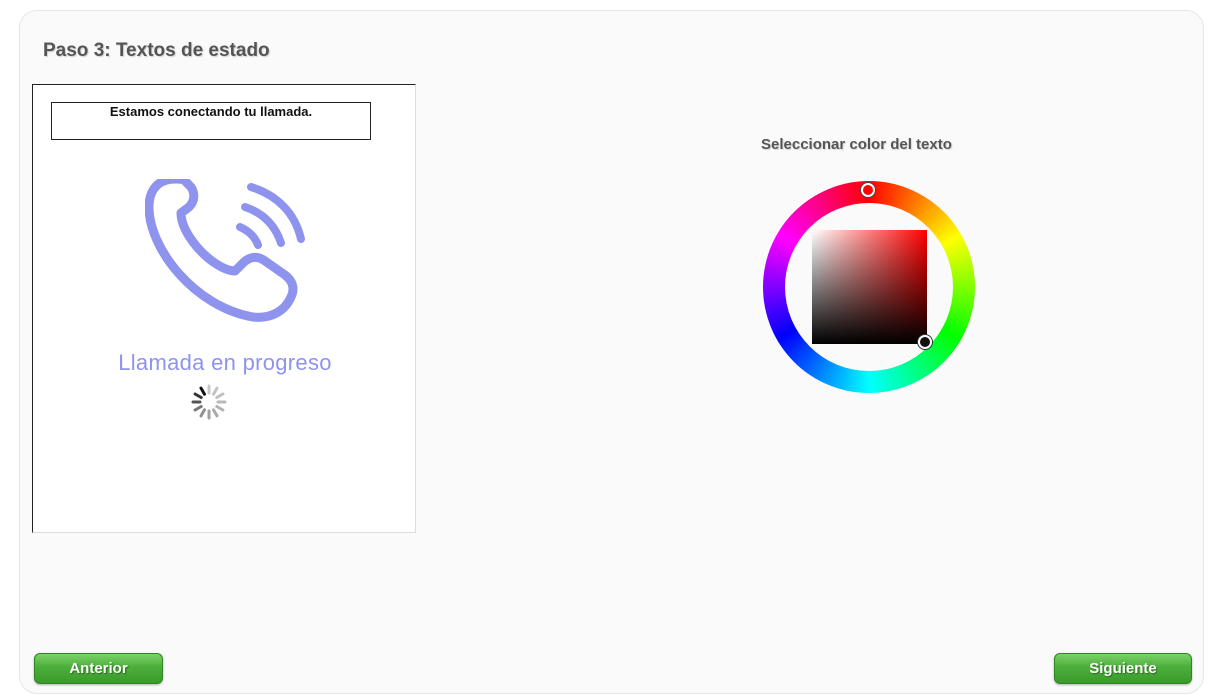  What do you see at coordinates (225, 362) in the screenshot?
I see `call-progress-text: Llamada en progreso` at bounding box center [225, 362].